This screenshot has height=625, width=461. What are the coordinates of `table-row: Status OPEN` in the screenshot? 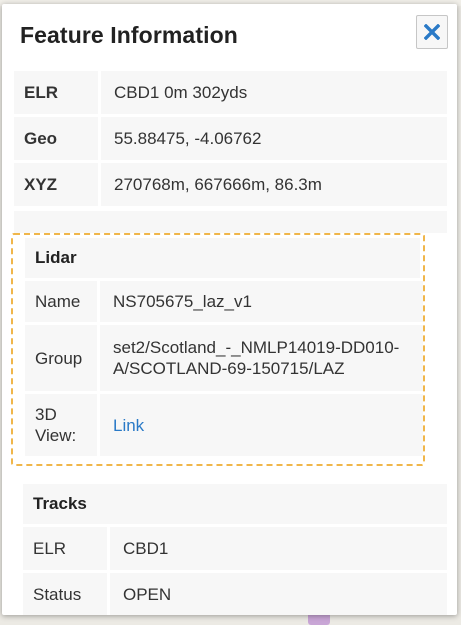 It's located at (235, 594).